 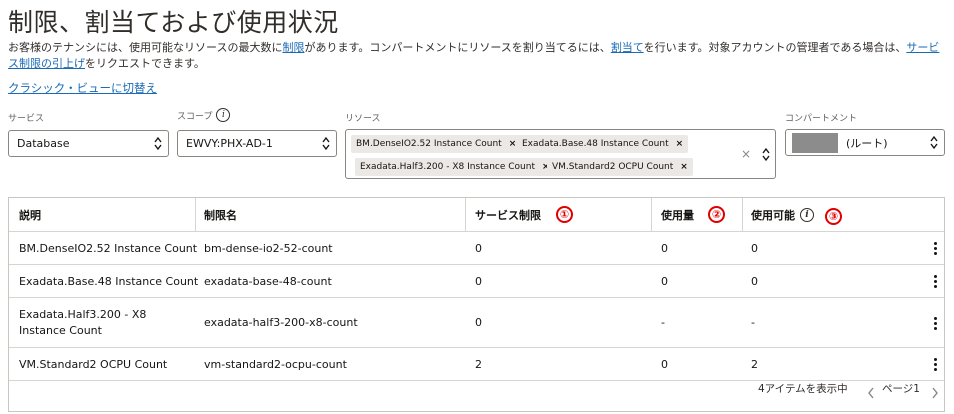 I want to click on next-page-icon, so click(x=935, y=393).